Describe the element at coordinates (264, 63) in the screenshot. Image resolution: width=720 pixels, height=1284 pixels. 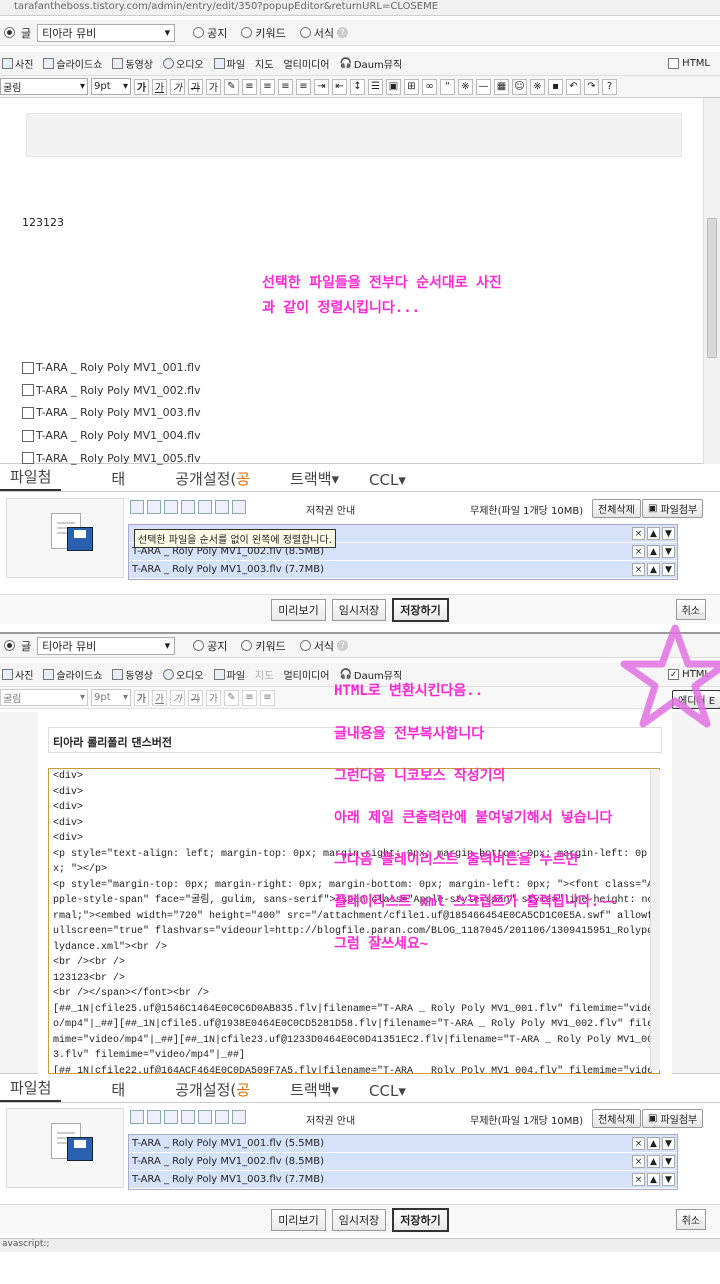
I see `map-button: 지도` at that location.